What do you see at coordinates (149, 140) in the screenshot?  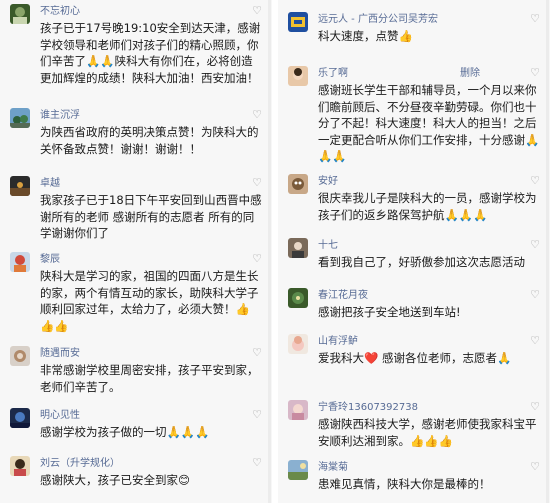 I see `comment-text: 为陕西省政府的英明决策点赞！为陕科大的关怀备致点赞！谢谢！谢谢！！` at bounding box center [149, 140].